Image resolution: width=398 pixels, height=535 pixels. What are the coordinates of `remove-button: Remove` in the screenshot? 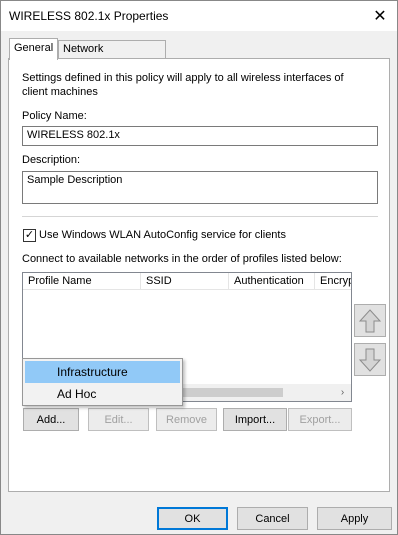 It's located at (186, 419).